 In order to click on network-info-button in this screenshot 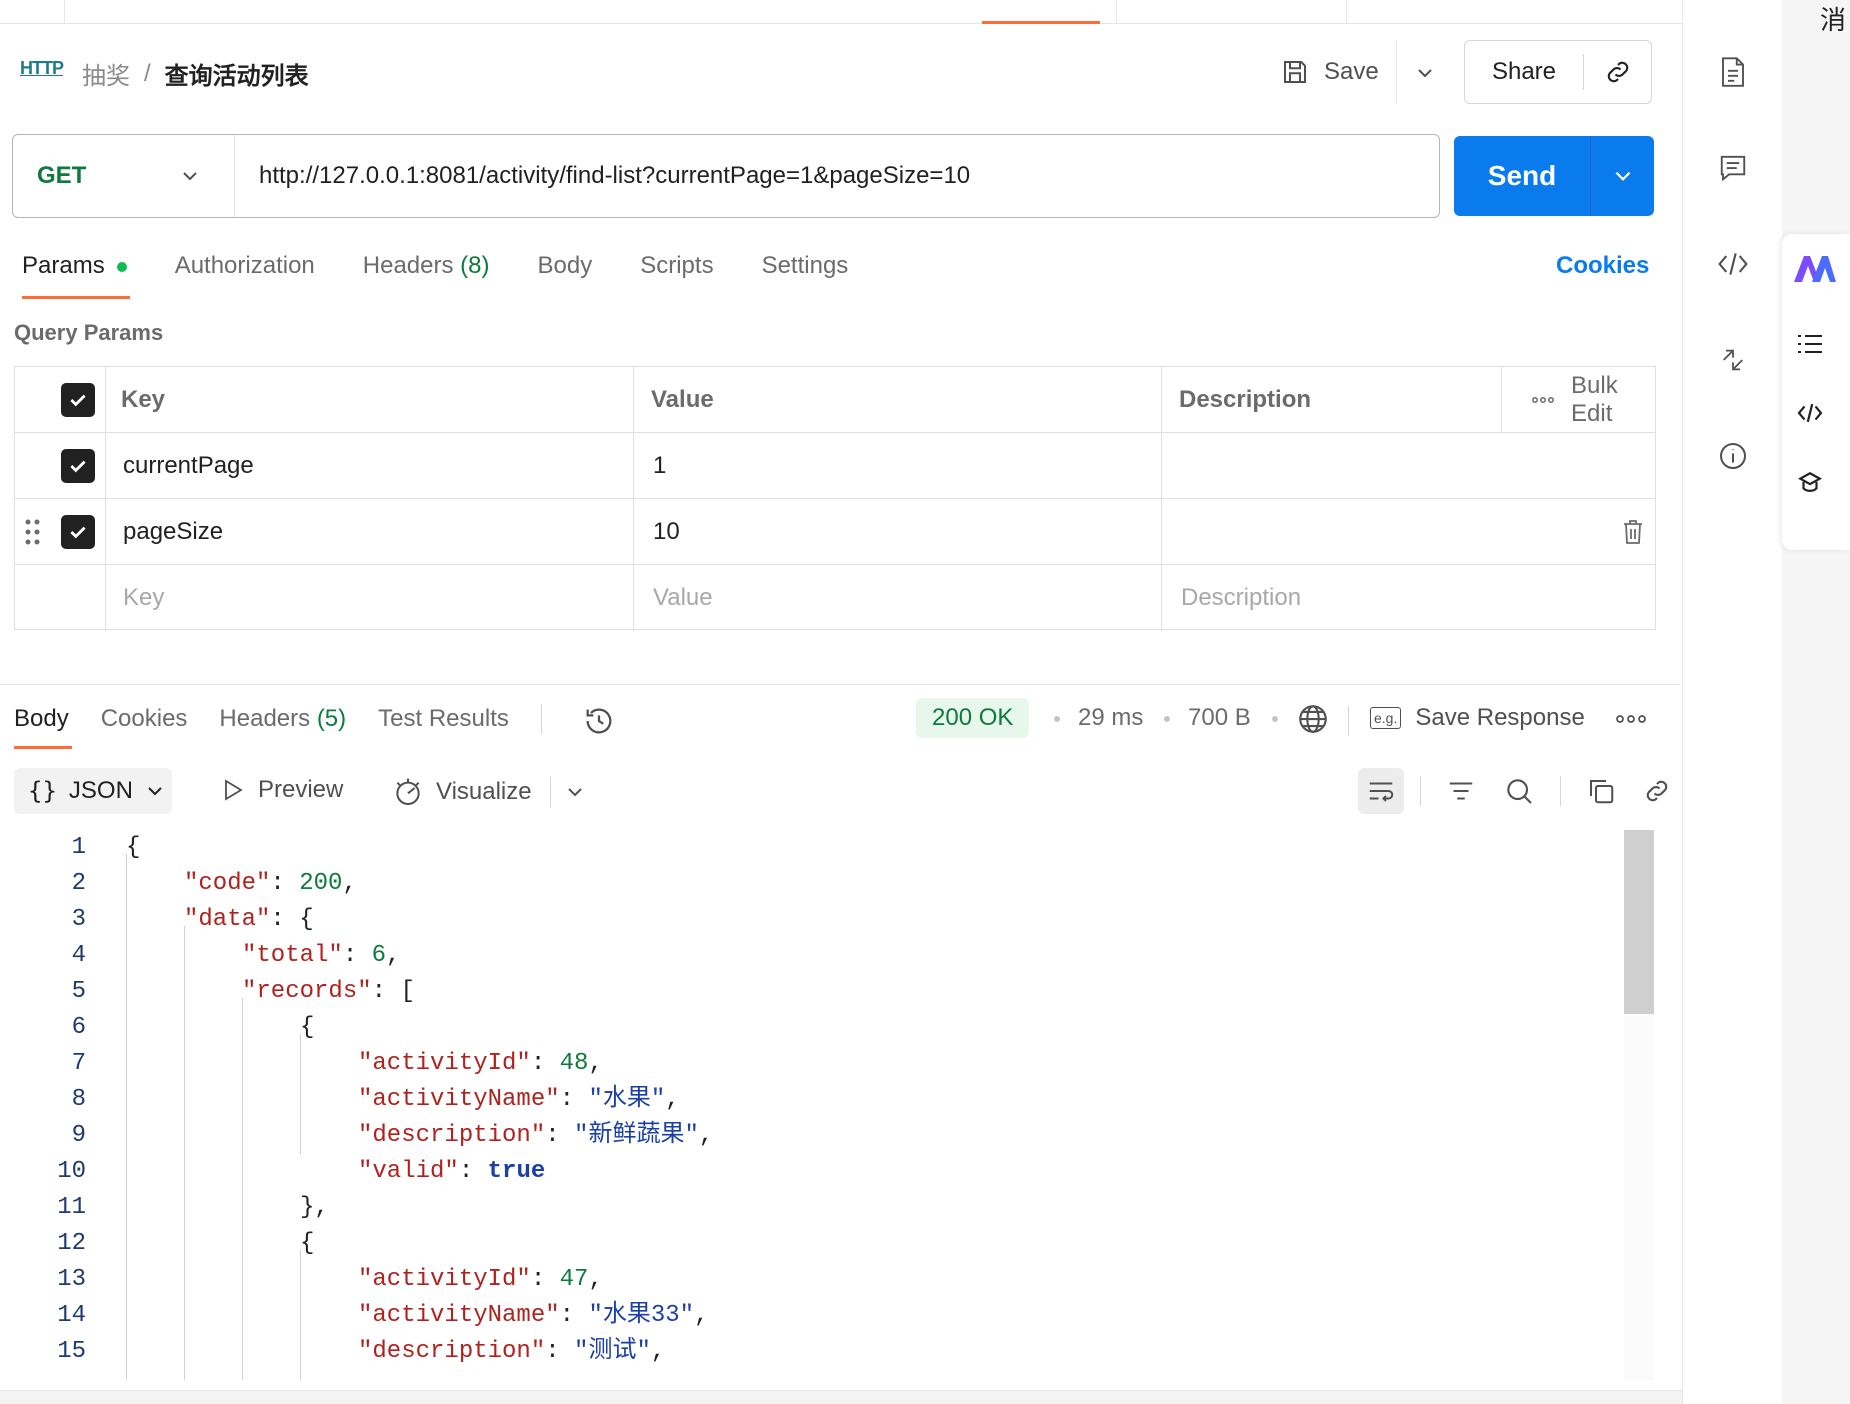, I will do `click(1313, 721)`.